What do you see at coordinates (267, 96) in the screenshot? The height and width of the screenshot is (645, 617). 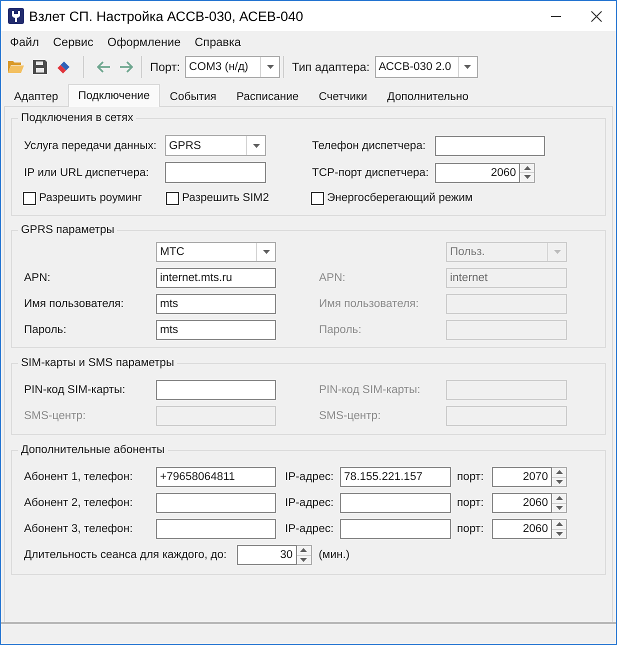 I see `tab: Расписание` at bounding box center [267, 96].